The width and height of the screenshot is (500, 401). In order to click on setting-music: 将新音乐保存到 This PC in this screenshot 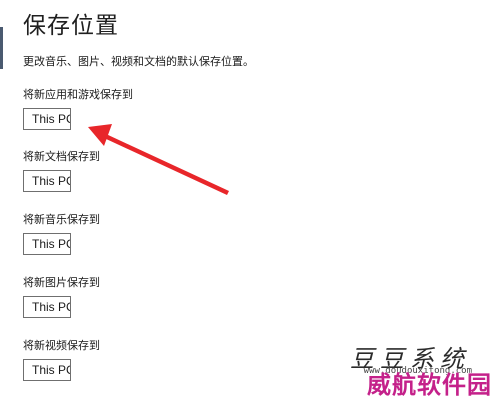, I will do `click(123, 234)`.